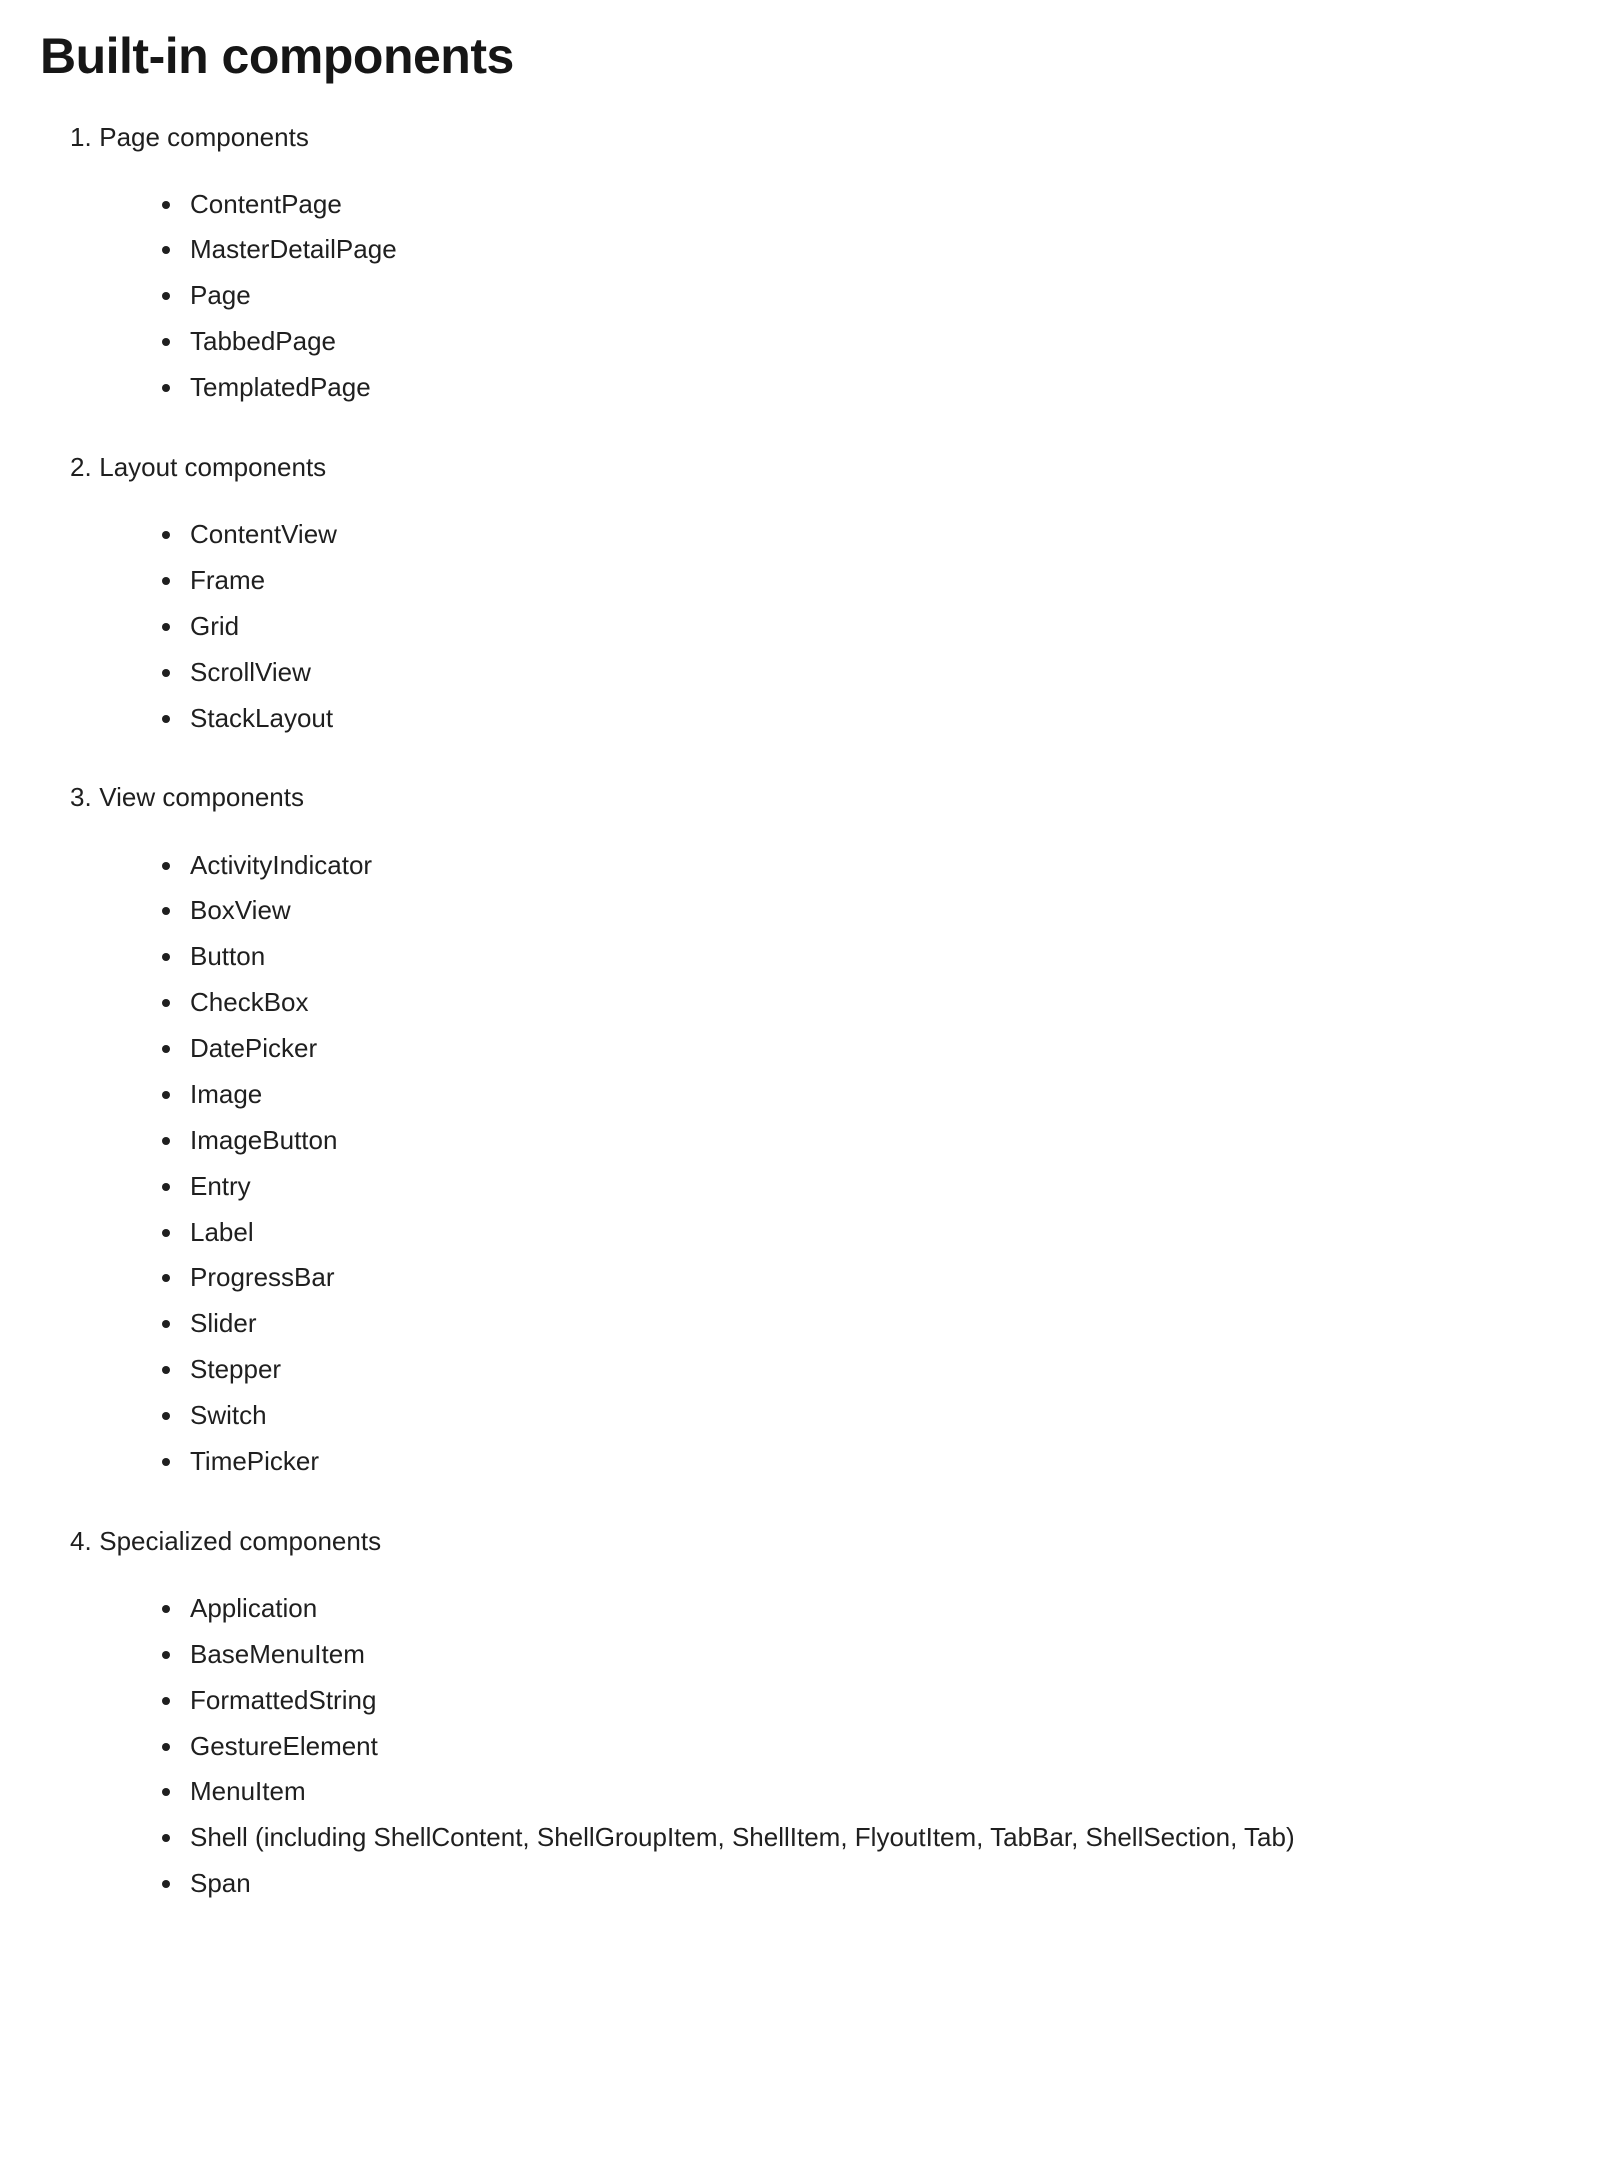  Describe the element at coordinates (861, 205) in the screenshot. I see `list-item: ContentPage` at that location.